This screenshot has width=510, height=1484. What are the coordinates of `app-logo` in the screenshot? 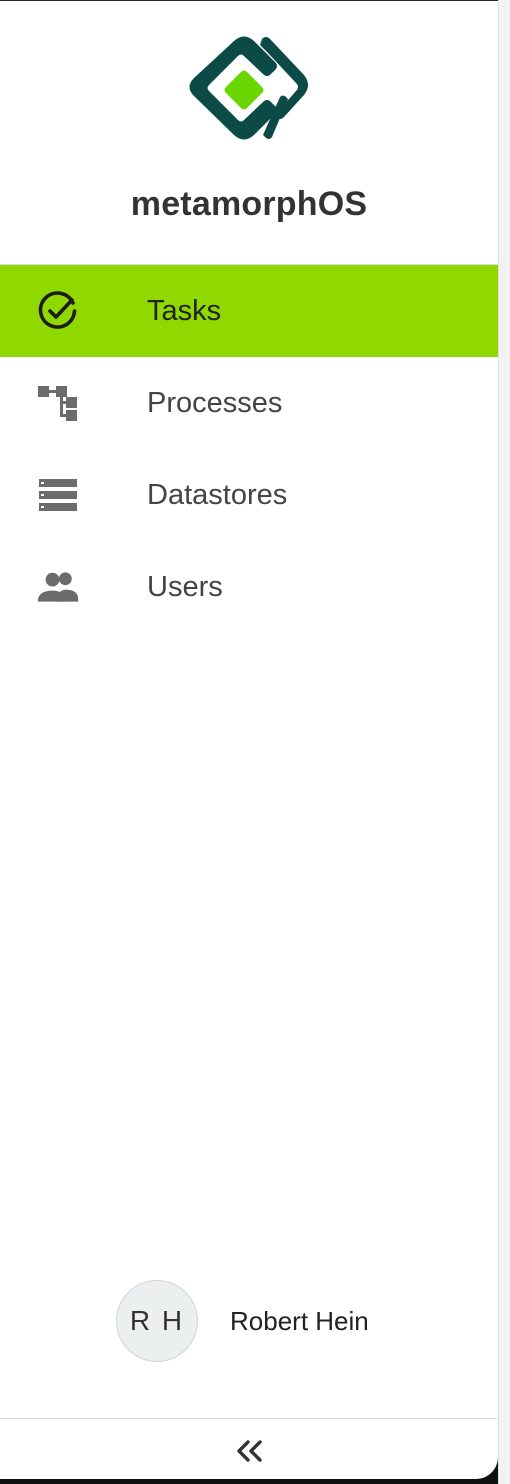 It's located at (249, 90).